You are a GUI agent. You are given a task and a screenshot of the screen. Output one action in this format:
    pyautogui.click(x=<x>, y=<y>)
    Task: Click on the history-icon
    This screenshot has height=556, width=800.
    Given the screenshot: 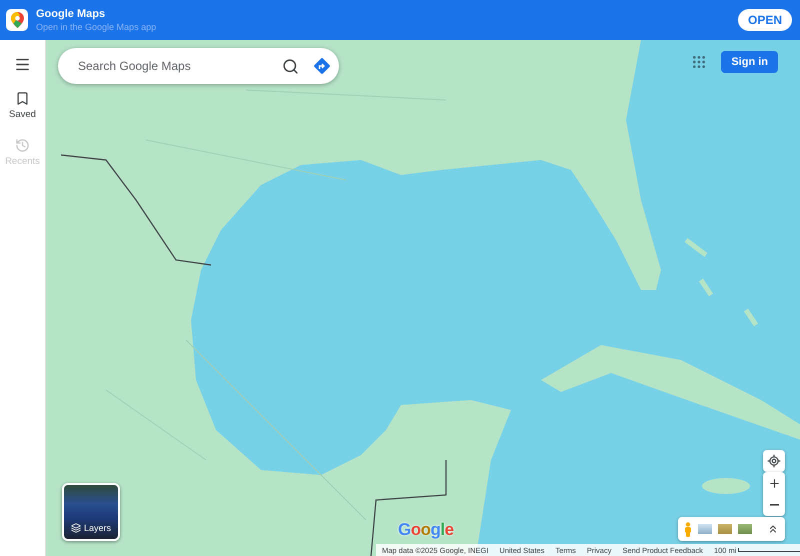 What is the action you would take?
    pyautogui.click(x=22, y=145)
    